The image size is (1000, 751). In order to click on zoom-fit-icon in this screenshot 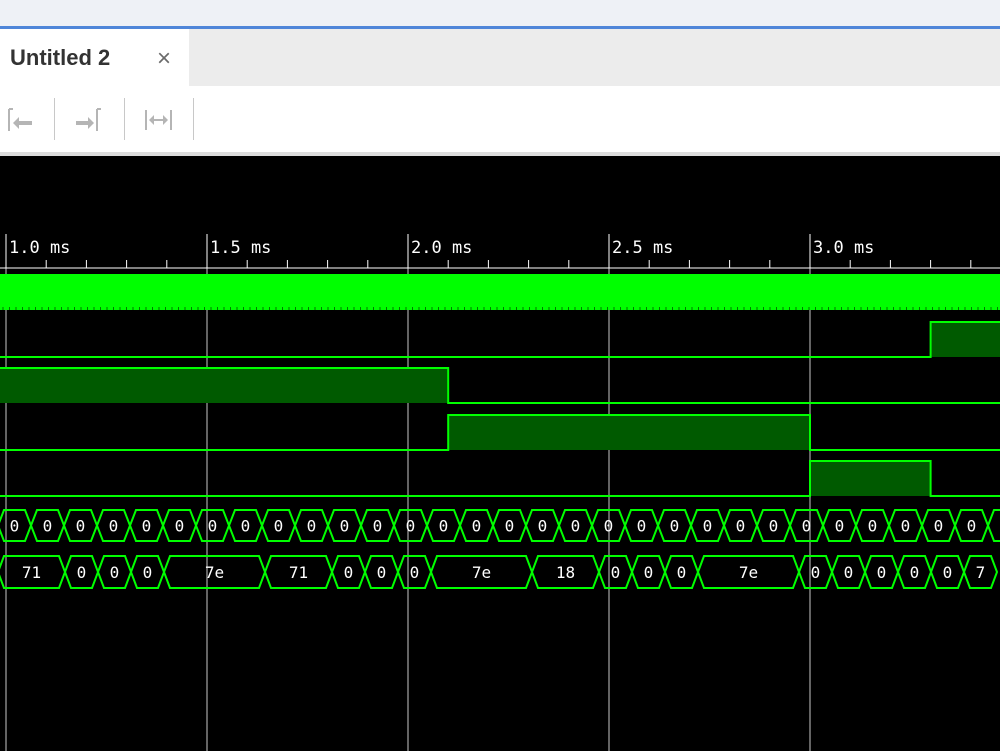, I will do `click(158, 120)`.